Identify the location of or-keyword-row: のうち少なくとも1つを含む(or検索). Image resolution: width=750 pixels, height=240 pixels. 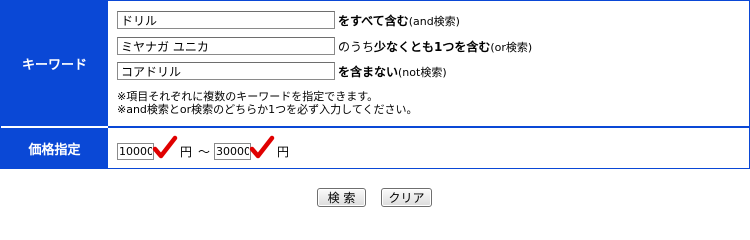
(324, 46).